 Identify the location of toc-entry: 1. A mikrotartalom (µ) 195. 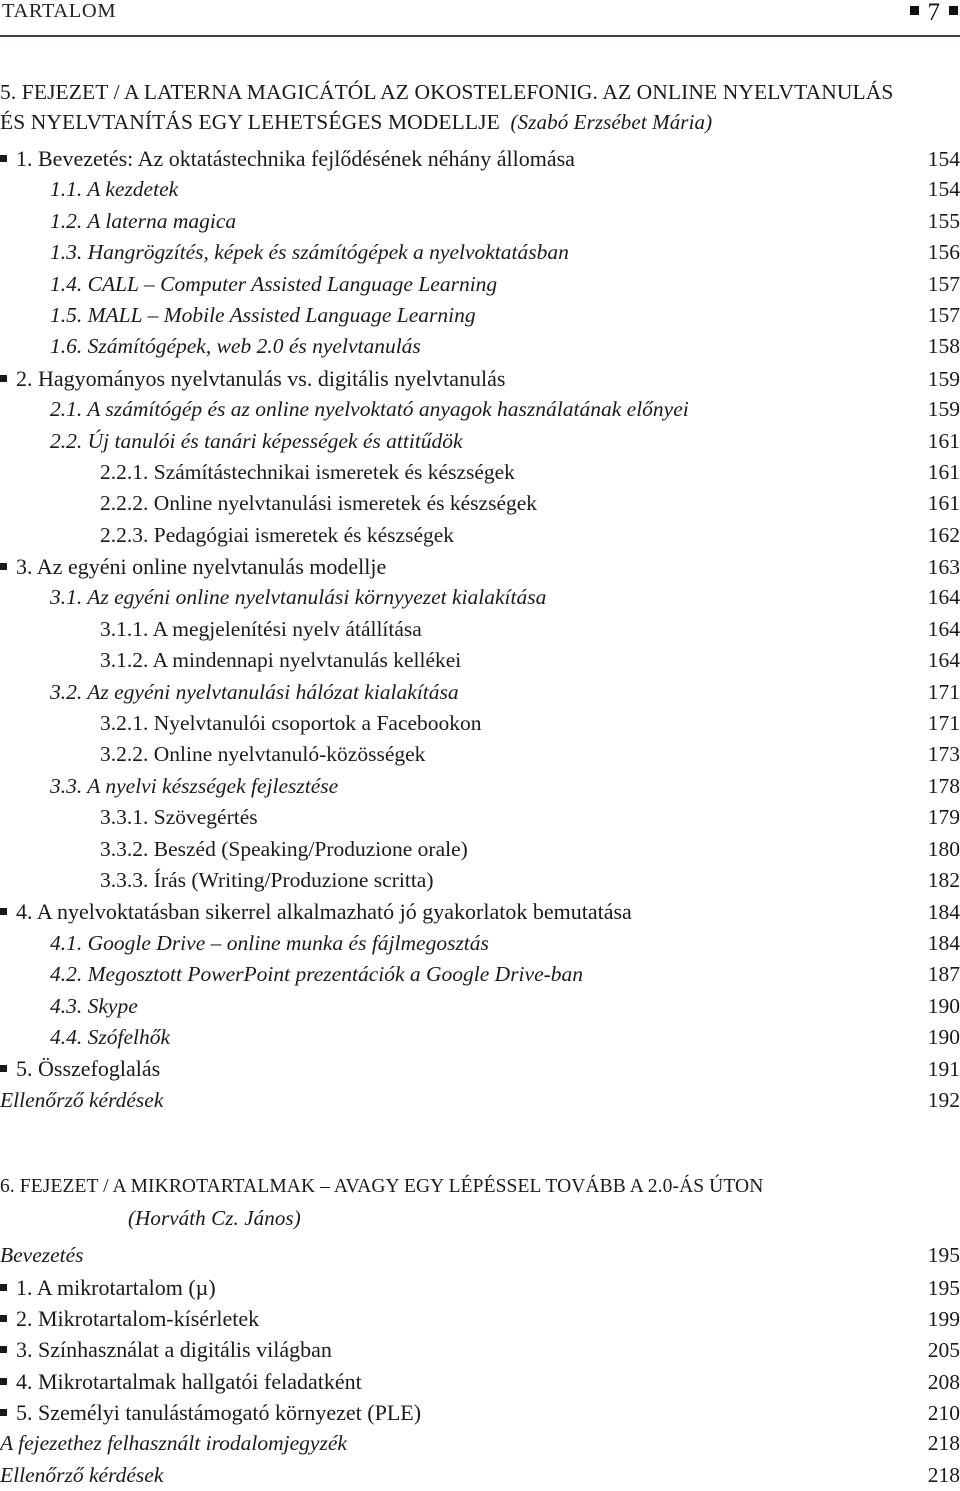
(480, 1287).